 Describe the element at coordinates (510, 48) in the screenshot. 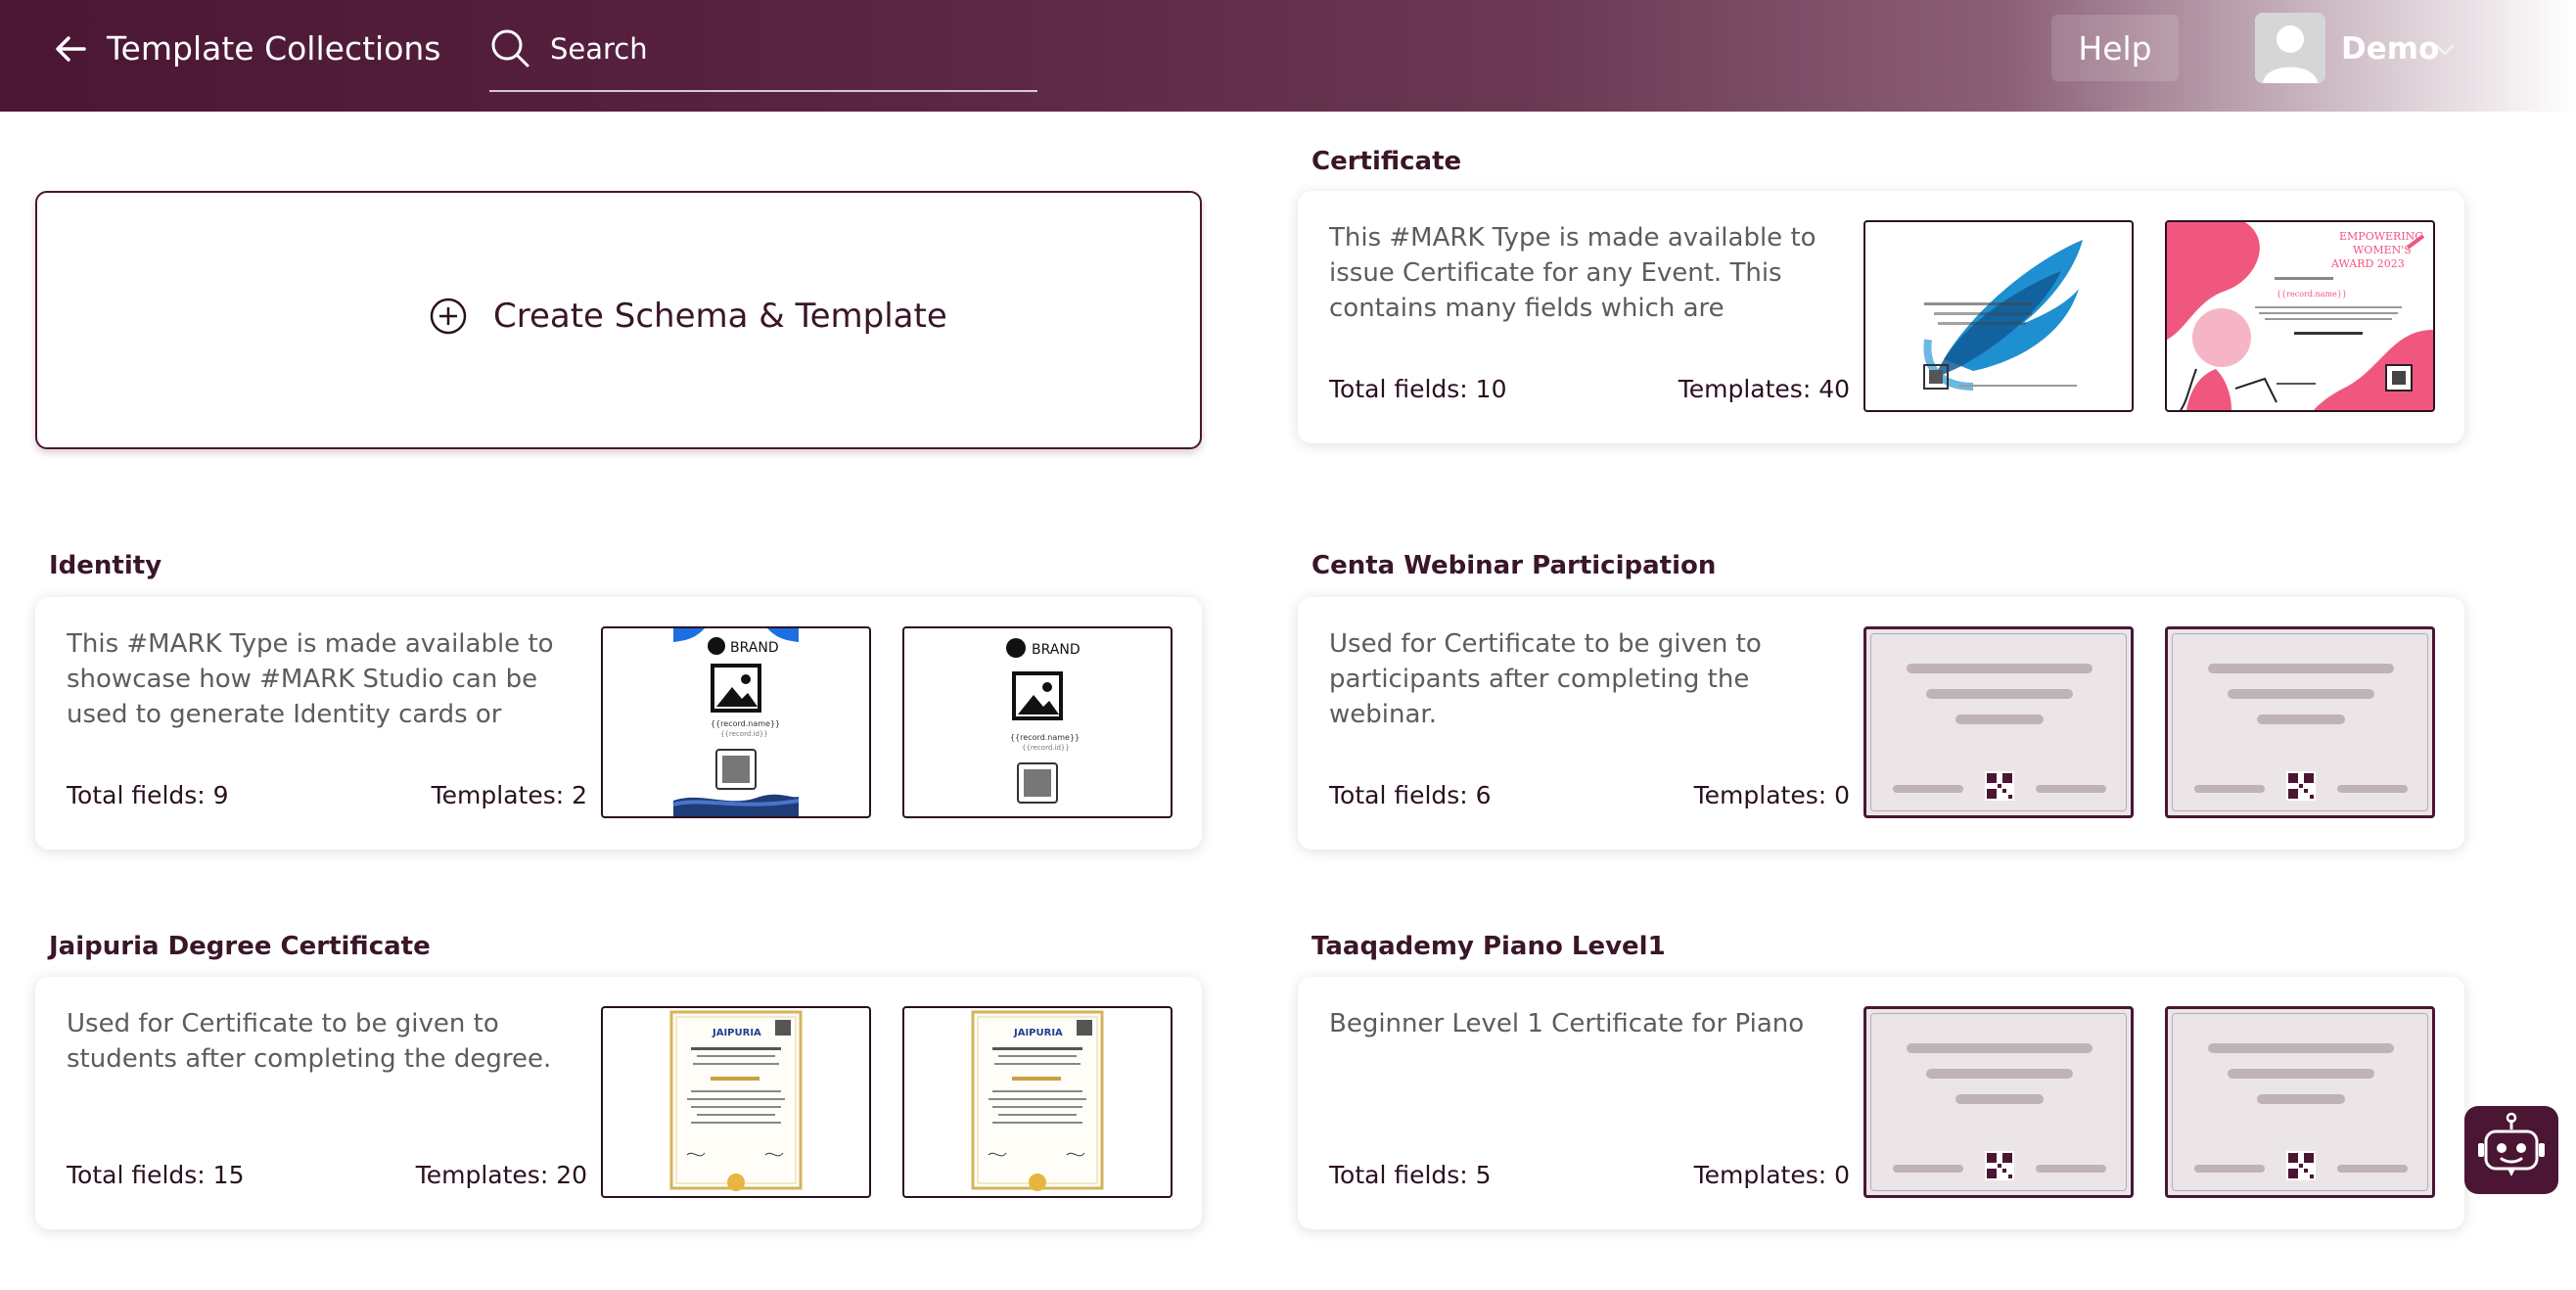

I see `search-icon` at that location.